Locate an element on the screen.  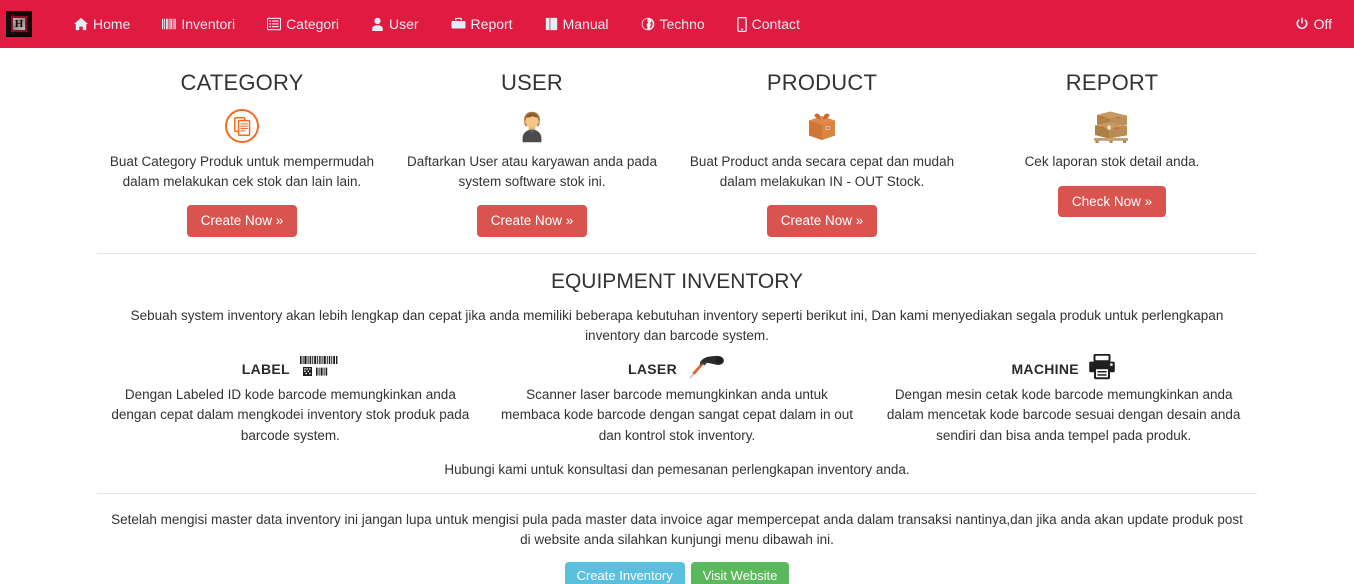
power-off-icon is located at coordinates (1302, 24).